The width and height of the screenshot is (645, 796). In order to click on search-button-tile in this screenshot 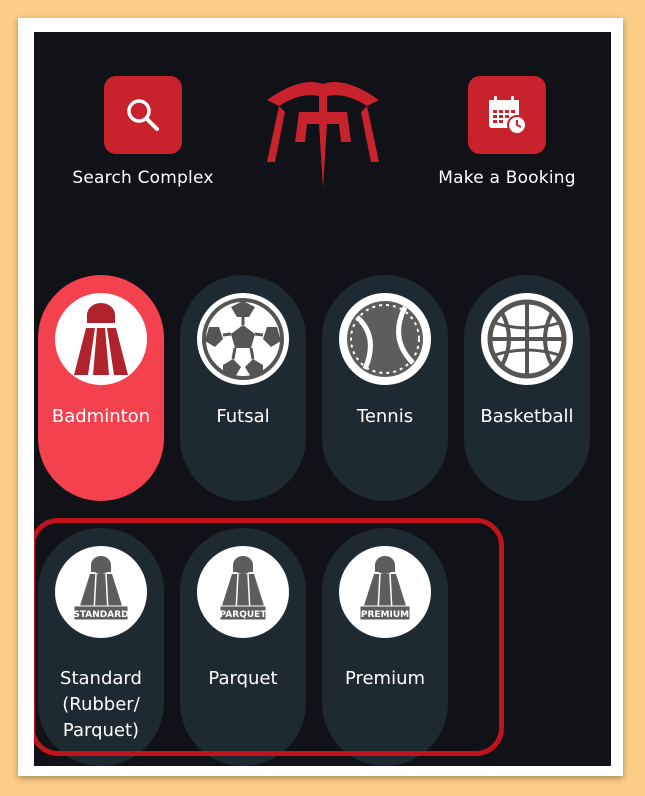, I will do `click(143, 115)`.